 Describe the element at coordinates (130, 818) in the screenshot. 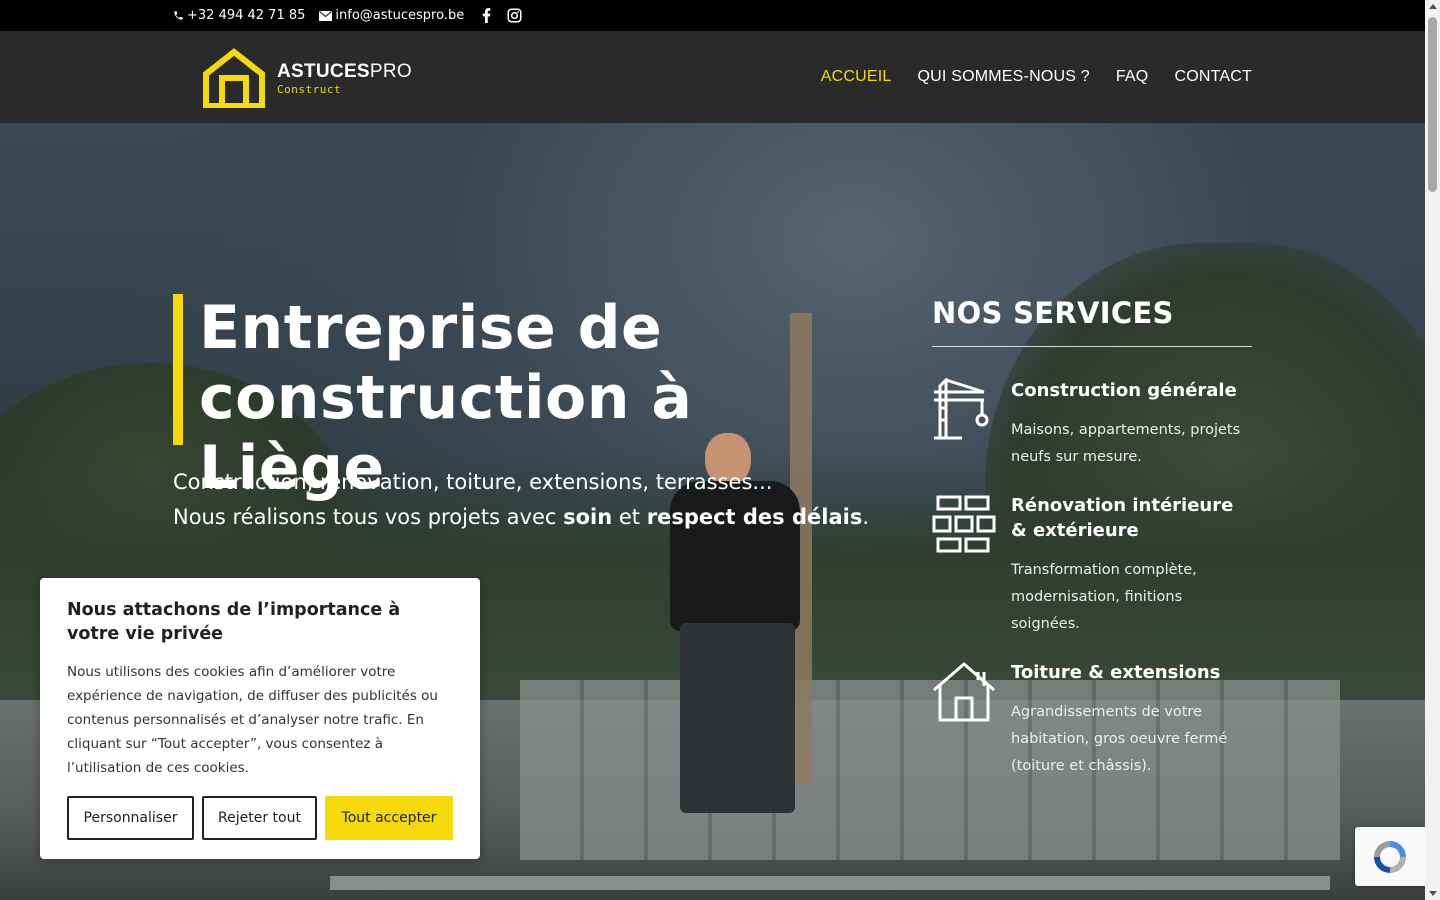

I see `customize-button: Personnaliser` at that location.